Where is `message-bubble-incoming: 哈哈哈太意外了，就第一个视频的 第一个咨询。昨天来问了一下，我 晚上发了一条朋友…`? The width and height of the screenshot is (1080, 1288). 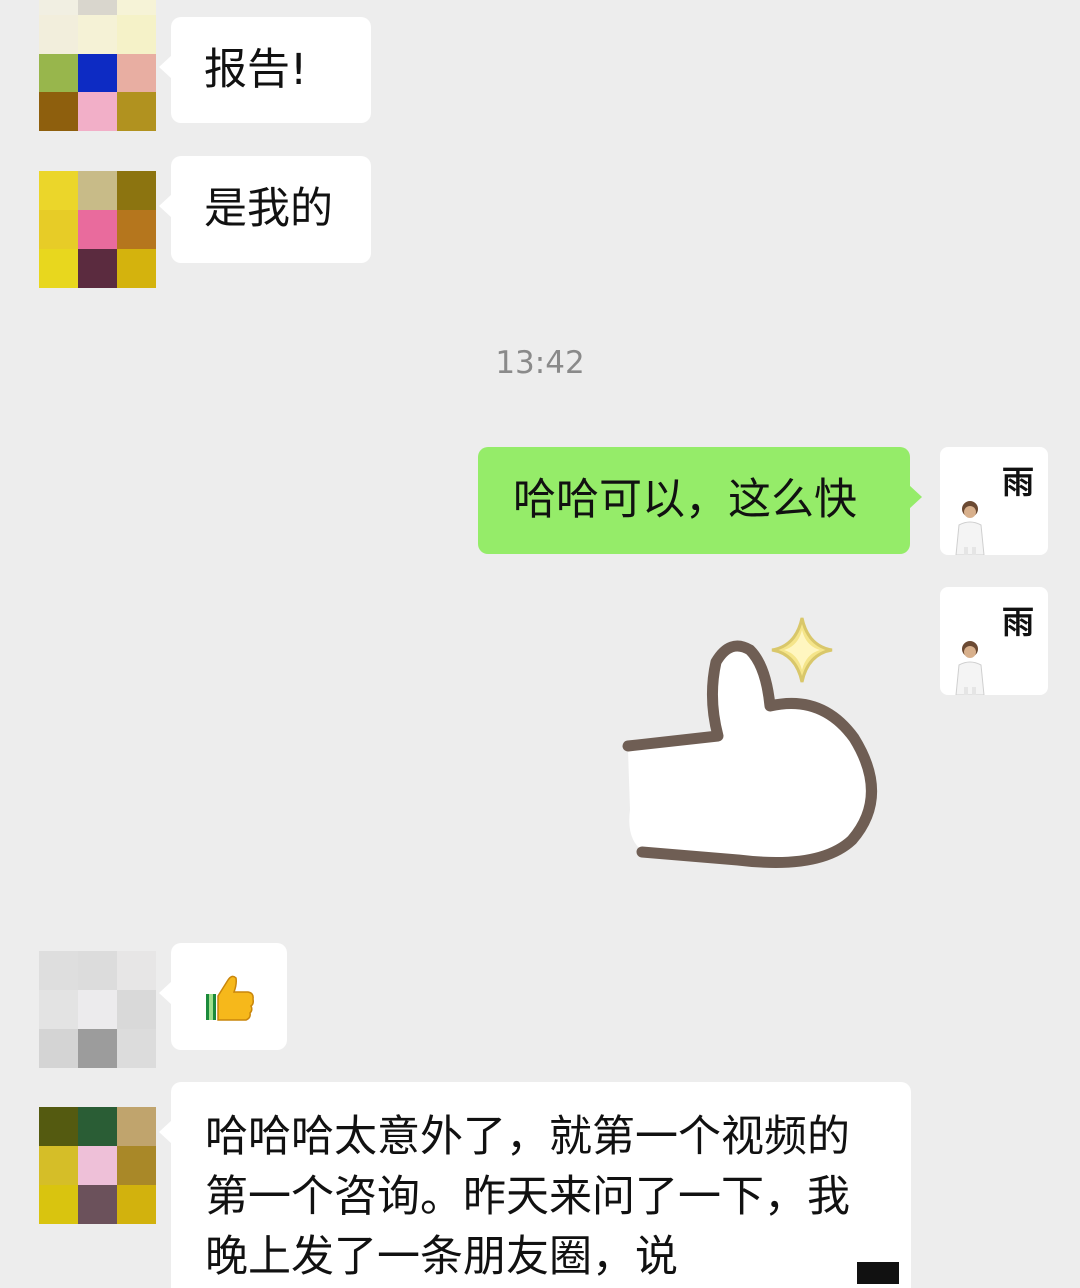
message-bubble-incoming: 哈哈哈太意外了，就第一个视频的 第一个咨询。昨天来问了一下，我 晚上发了一条朋友… is located at coordinates (535, 1185).